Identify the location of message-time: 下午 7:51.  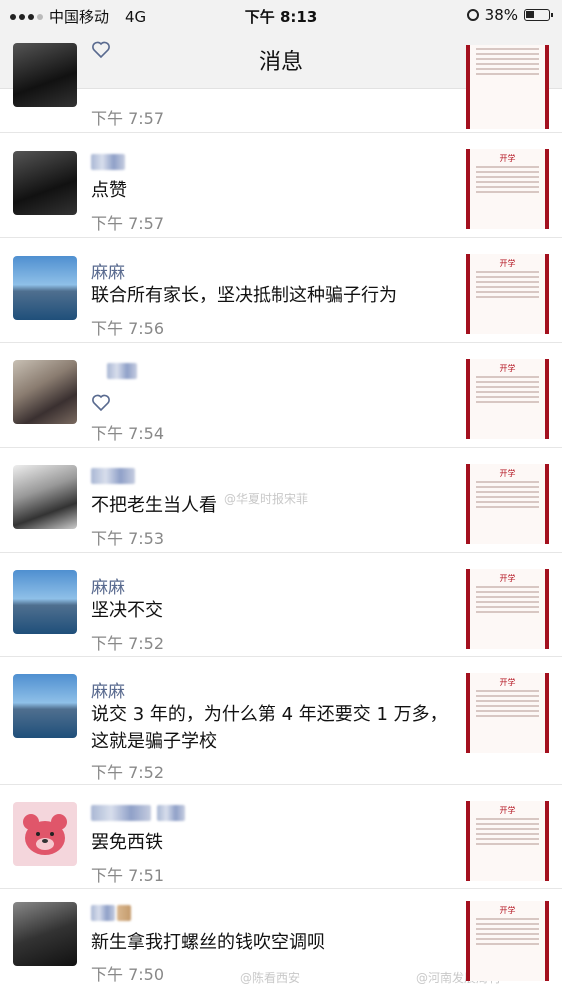
(128, 875).